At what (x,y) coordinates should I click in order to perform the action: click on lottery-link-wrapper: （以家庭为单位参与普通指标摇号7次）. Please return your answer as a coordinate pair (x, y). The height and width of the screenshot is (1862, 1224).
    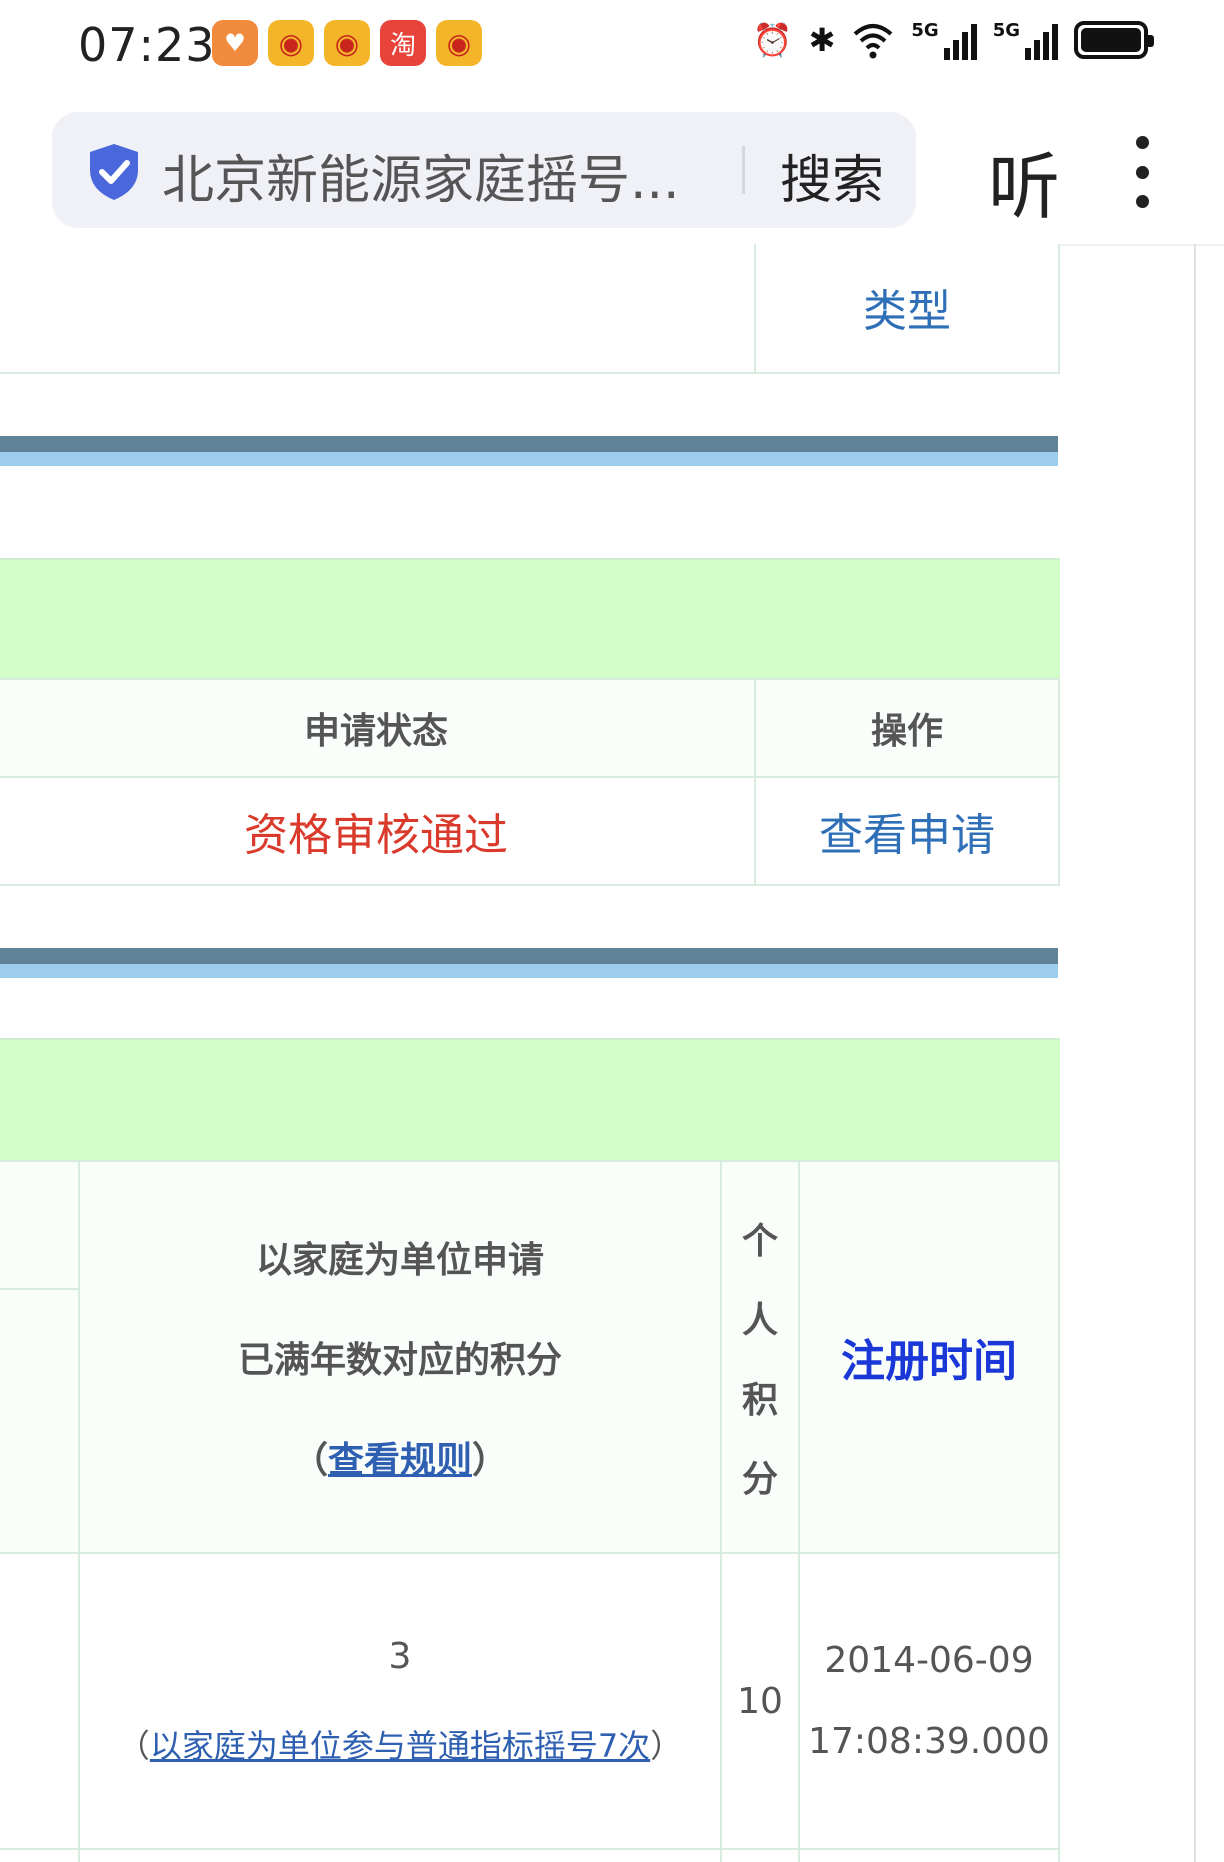
    Looking at the image, I should click on (400, 1745).